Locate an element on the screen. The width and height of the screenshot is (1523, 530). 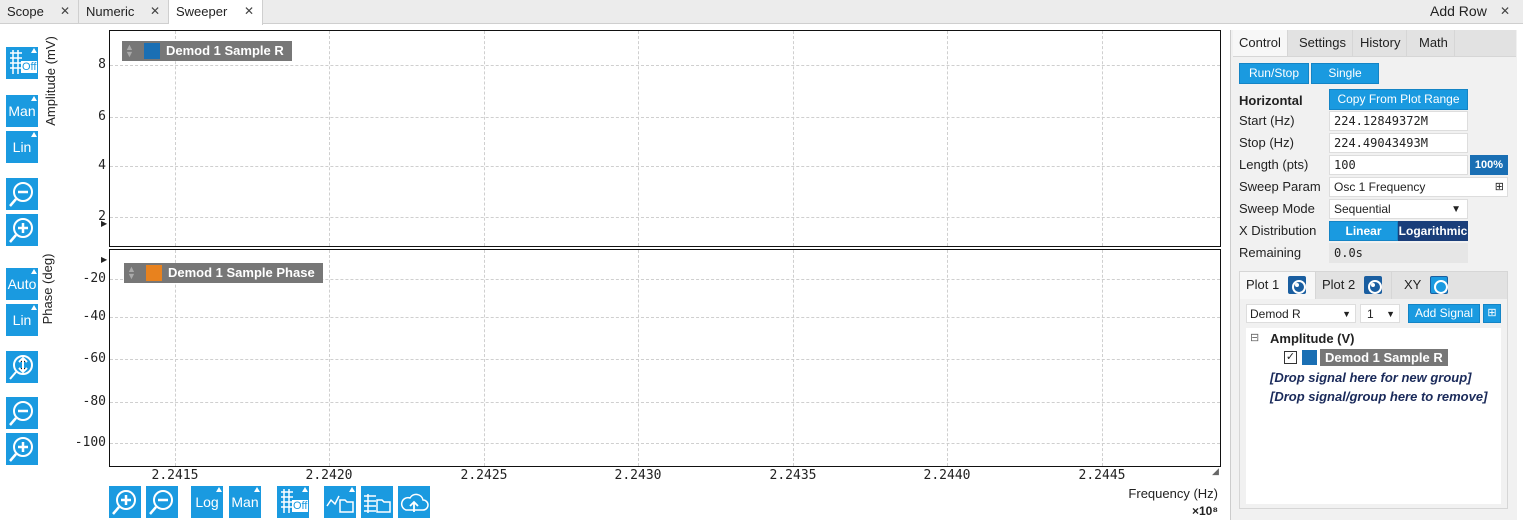
add-row-button: Add Row is located at coordinates (1458, 11).